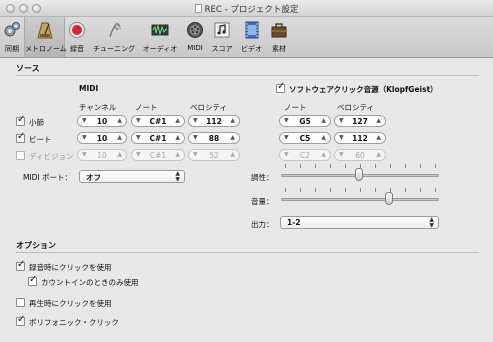 This screenshot has width=493, height=342. I want to click on slider-track, so click(360, 199).